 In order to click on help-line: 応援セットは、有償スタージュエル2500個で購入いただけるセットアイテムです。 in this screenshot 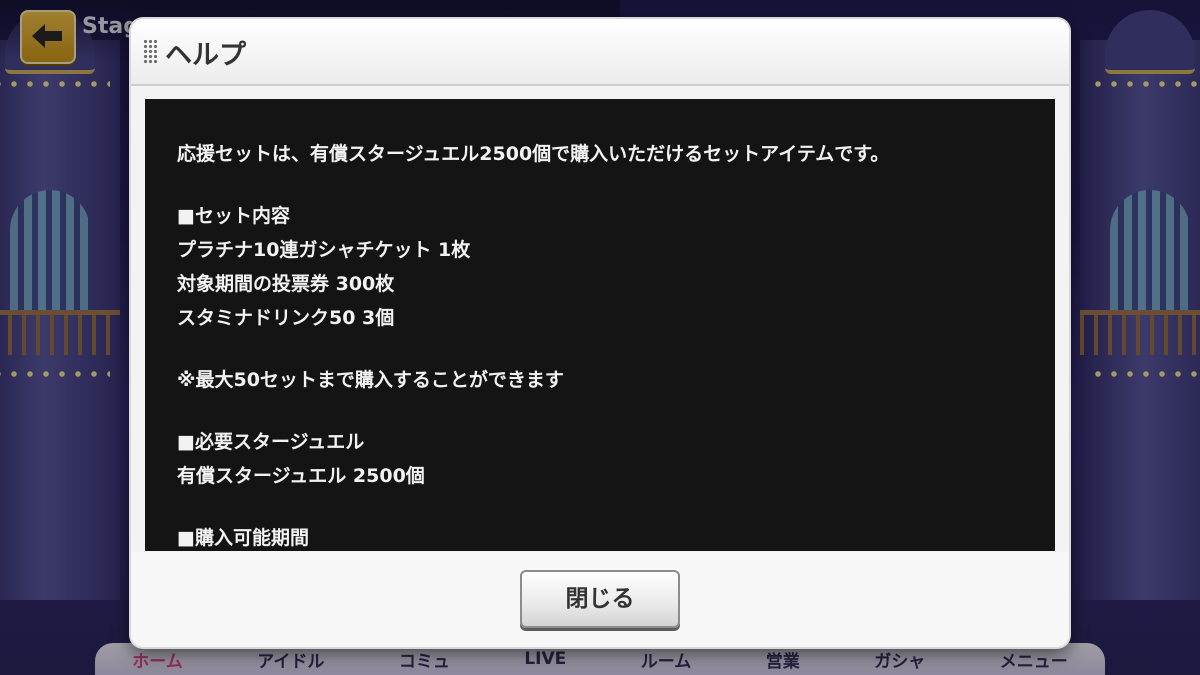, I will do `click(533, 154)`.